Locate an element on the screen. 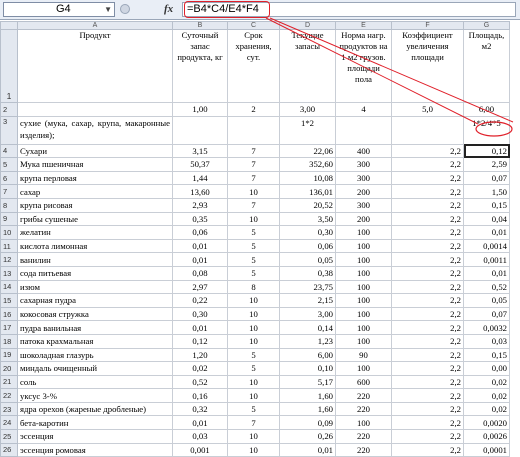 This screenshot has height=457, width=520. row-header: 2 is located at coordinates (9, 109).